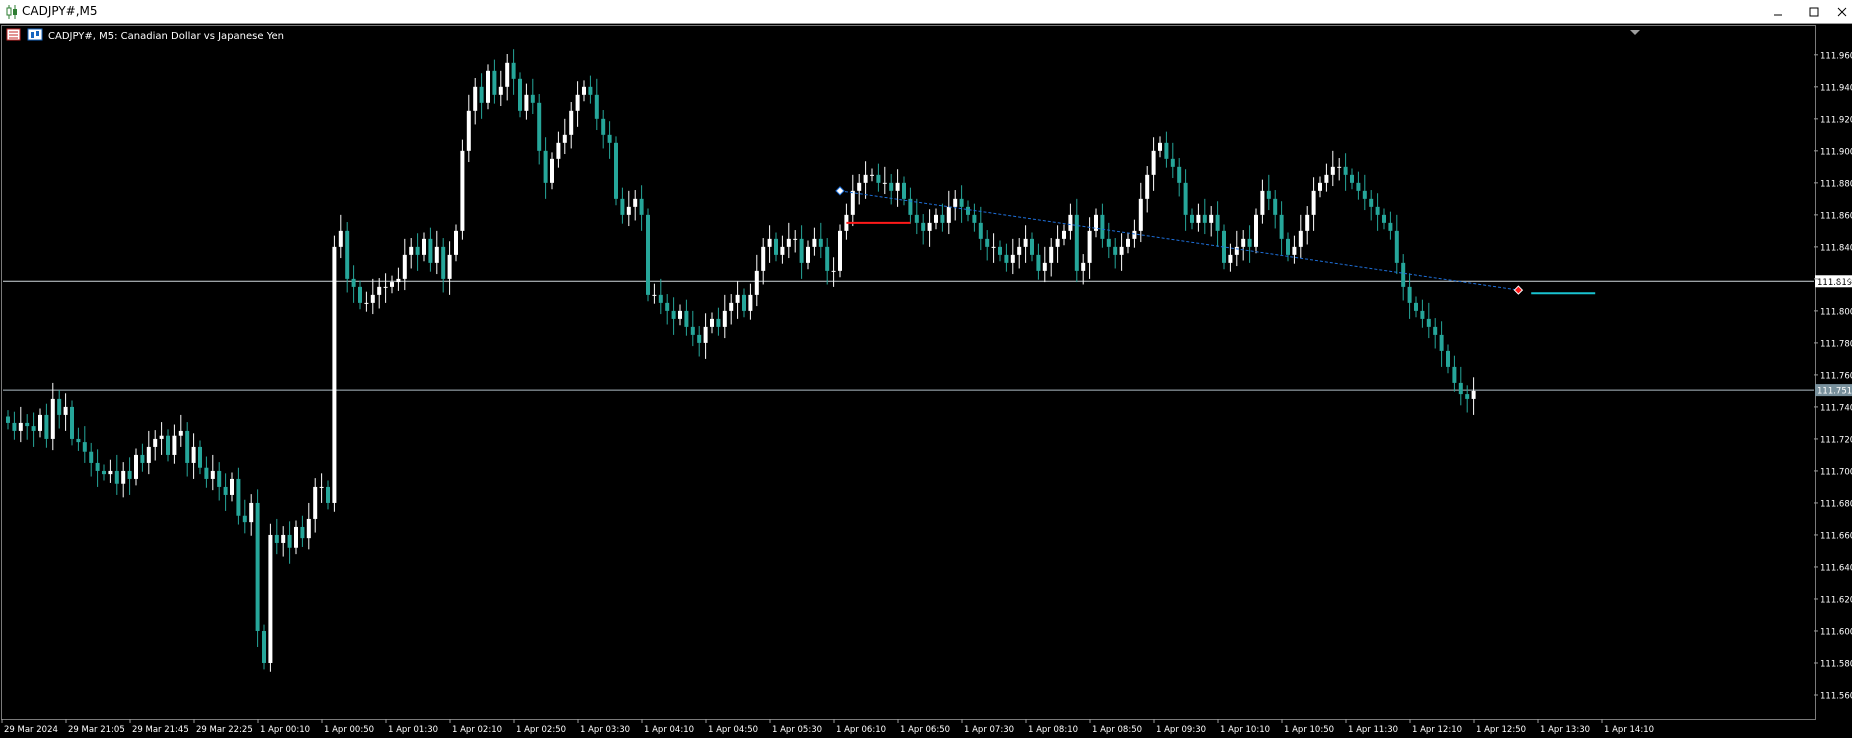  What do you see at coordinates (13, 34) in the screenshot?
I see `chart-list-icon` at bounding box center [13, 34].